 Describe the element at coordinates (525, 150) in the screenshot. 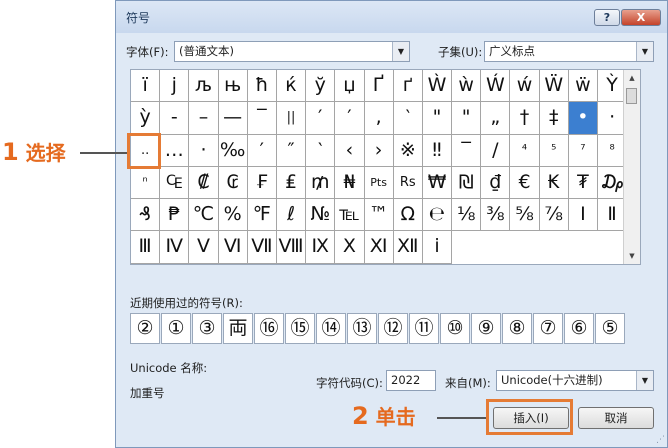

I see `symbol-cell: ⁴` at that location.